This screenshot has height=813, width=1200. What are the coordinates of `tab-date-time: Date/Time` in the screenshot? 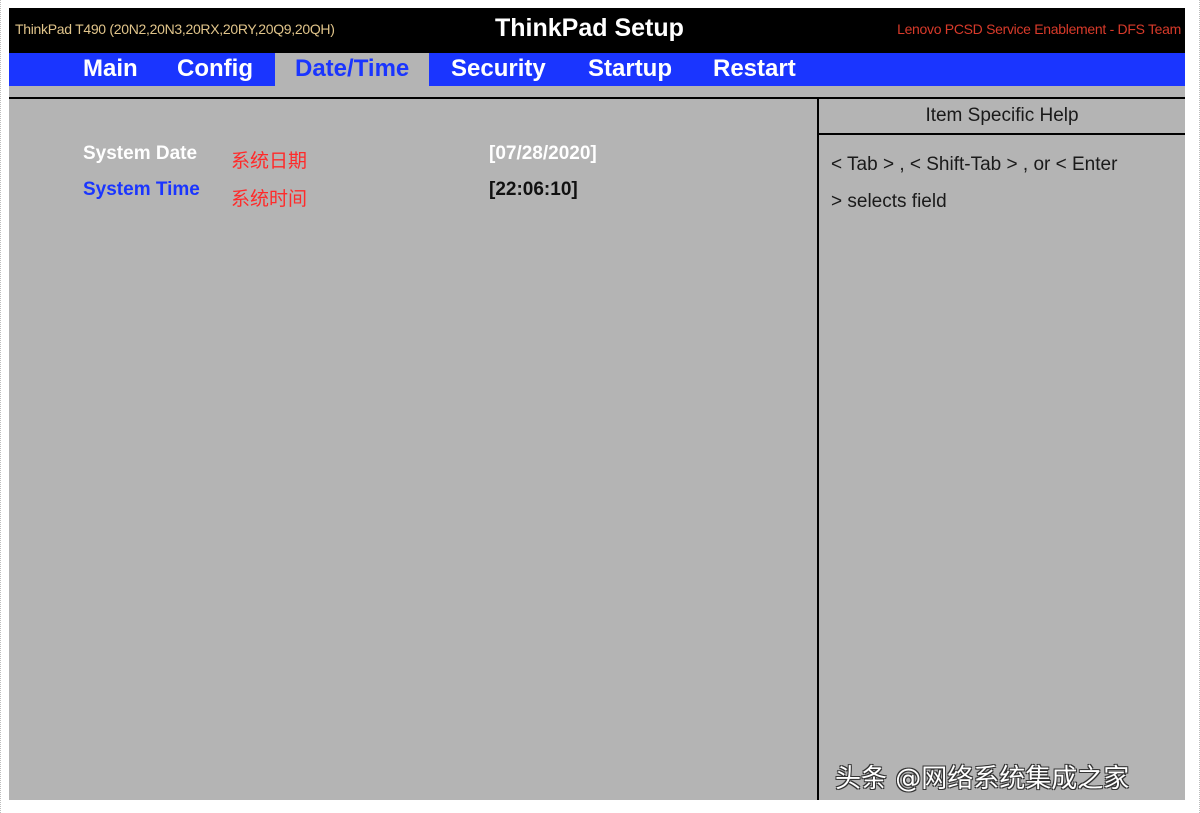 It's located at (352, 69).